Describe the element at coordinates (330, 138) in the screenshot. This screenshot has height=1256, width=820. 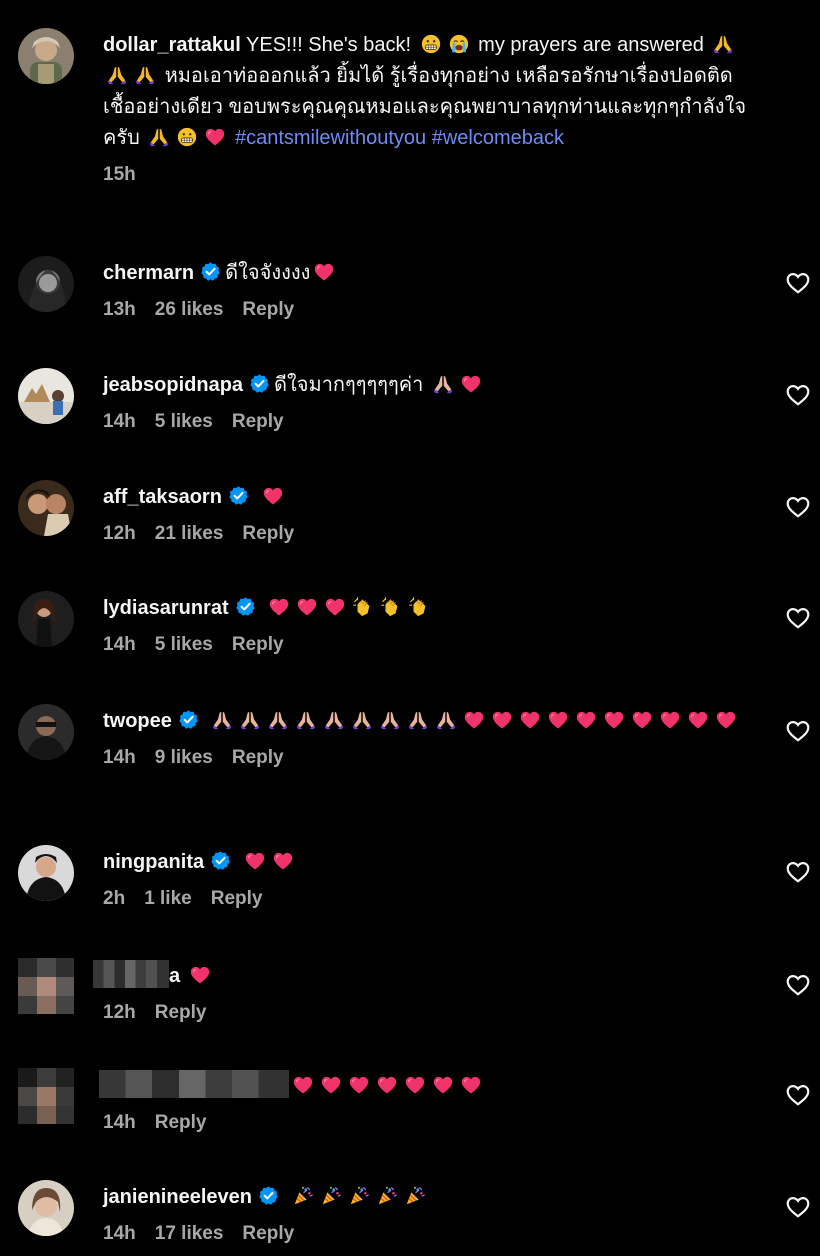
I see `hashtag-link: #cantsmilewithoutyou` at that location.